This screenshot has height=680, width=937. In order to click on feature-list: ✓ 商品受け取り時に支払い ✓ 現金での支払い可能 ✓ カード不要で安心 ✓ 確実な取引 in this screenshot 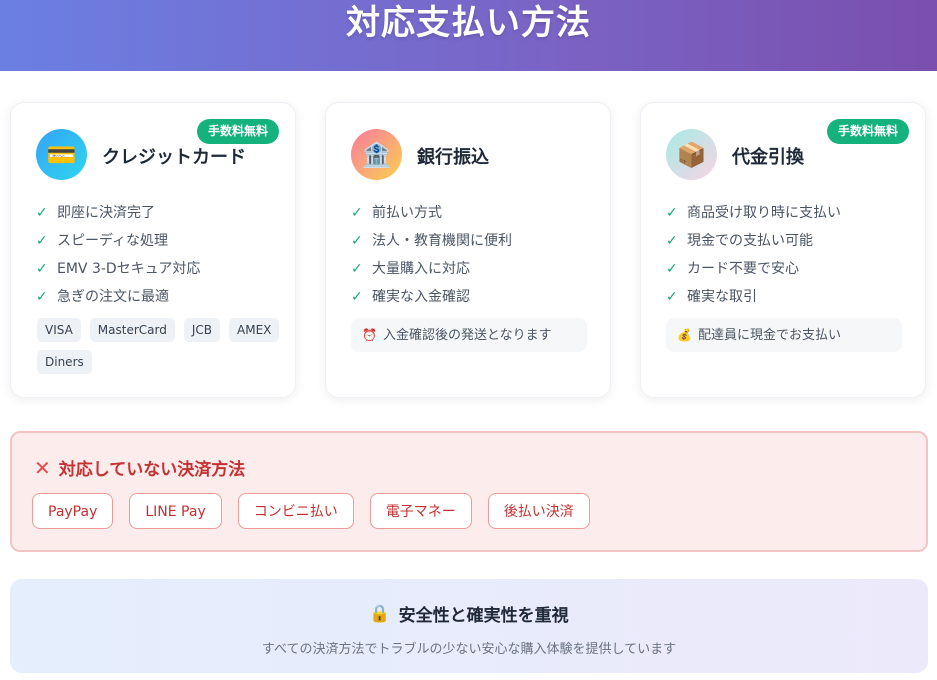, I will do `click(753, 255)`.